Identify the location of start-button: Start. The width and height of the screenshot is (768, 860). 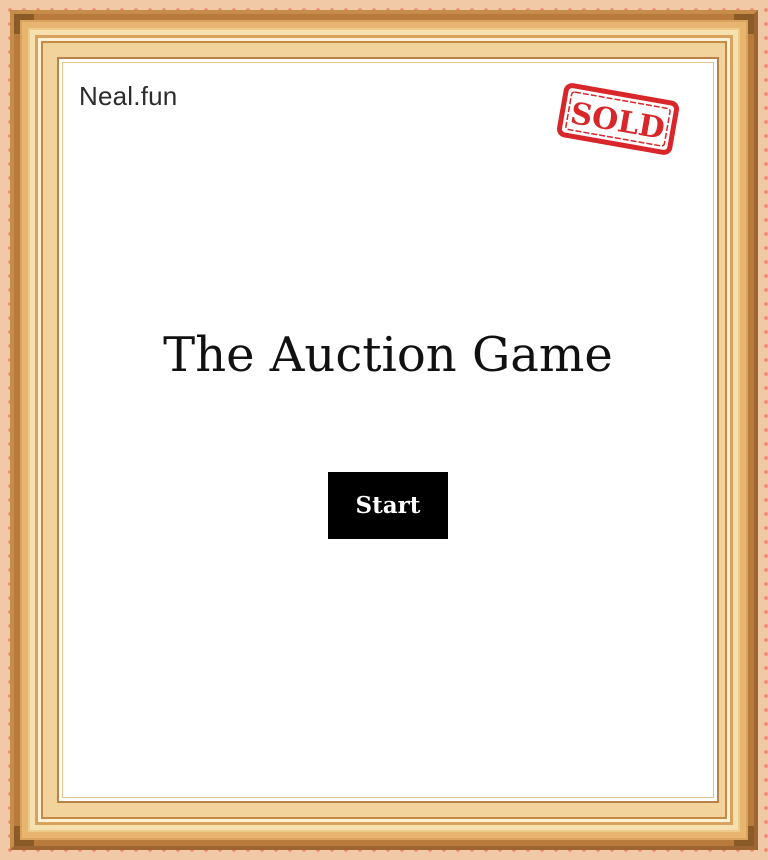
(388, 505).